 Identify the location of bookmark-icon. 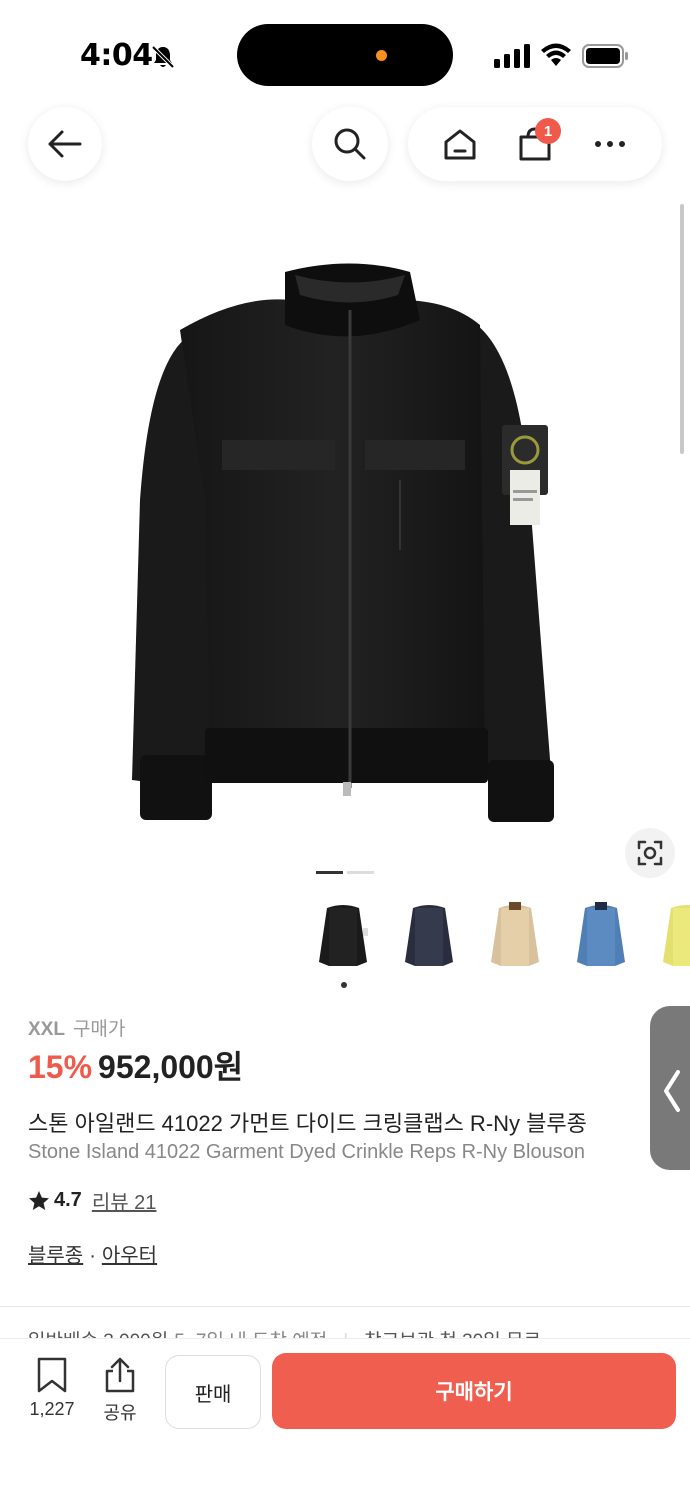
(52, 1375).